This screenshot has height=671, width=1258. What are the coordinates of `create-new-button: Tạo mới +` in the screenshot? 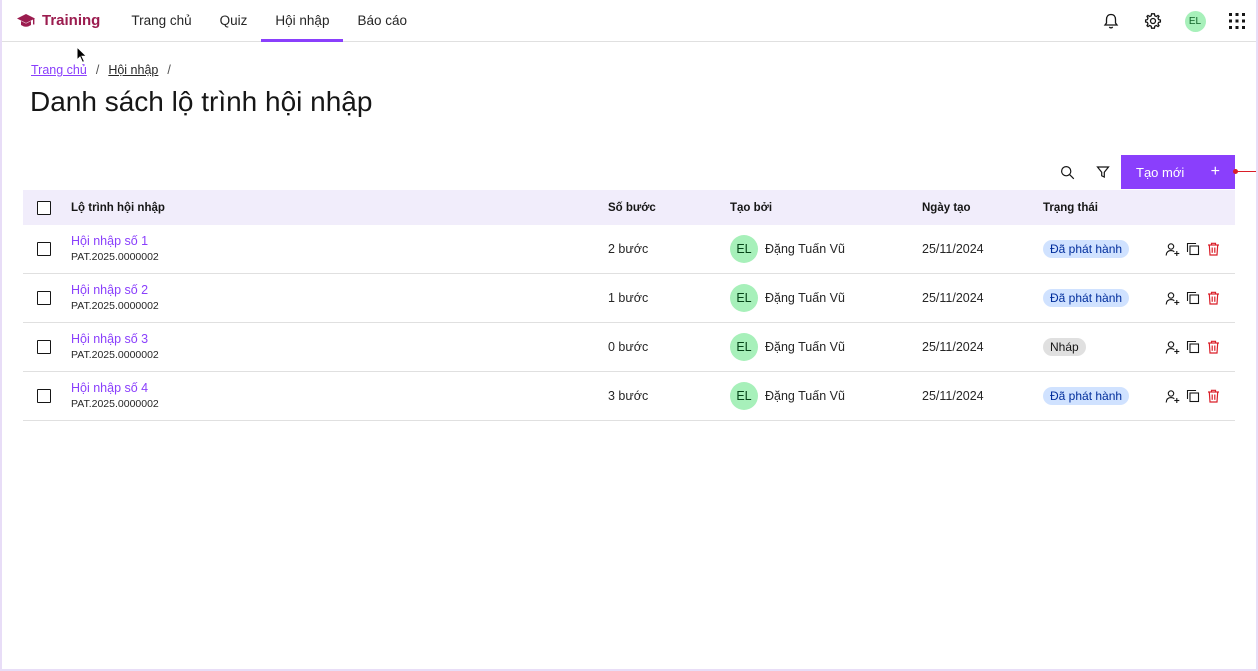 It's located at (1178, 172).